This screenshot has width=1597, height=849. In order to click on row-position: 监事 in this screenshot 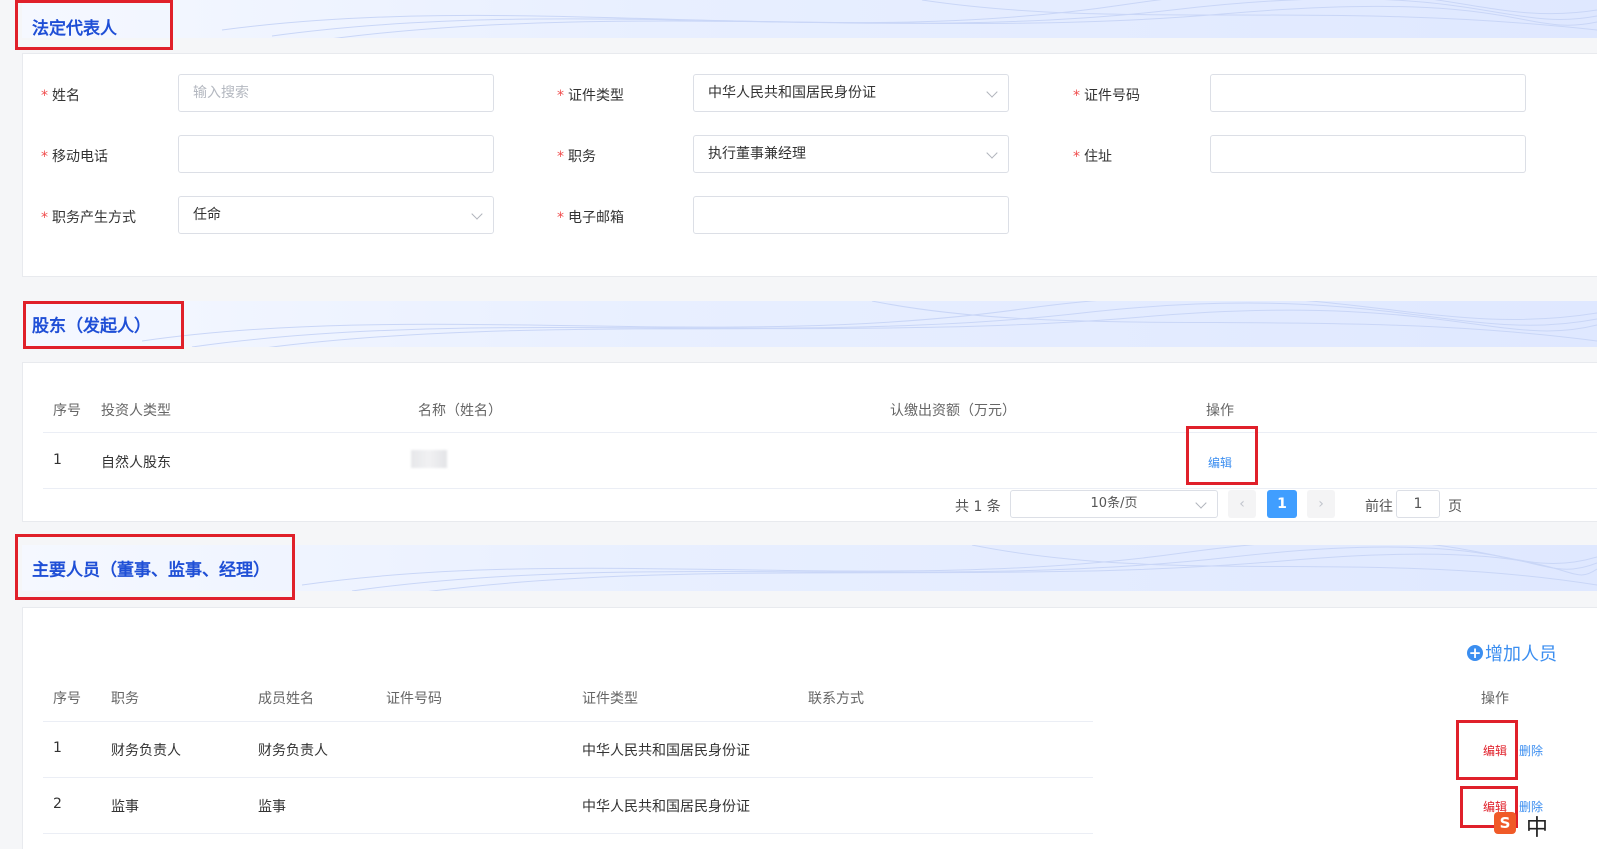, I will do `click(125, 807)`.